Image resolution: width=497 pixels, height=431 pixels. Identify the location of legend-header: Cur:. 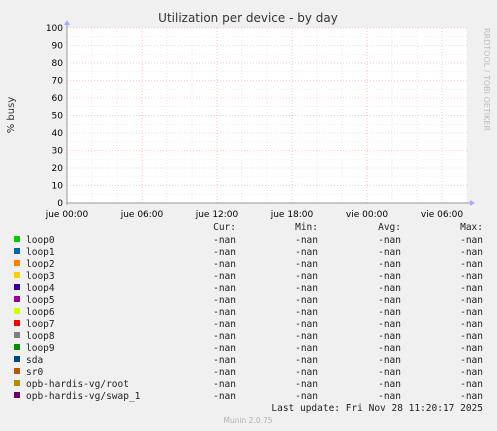
(224, 227).